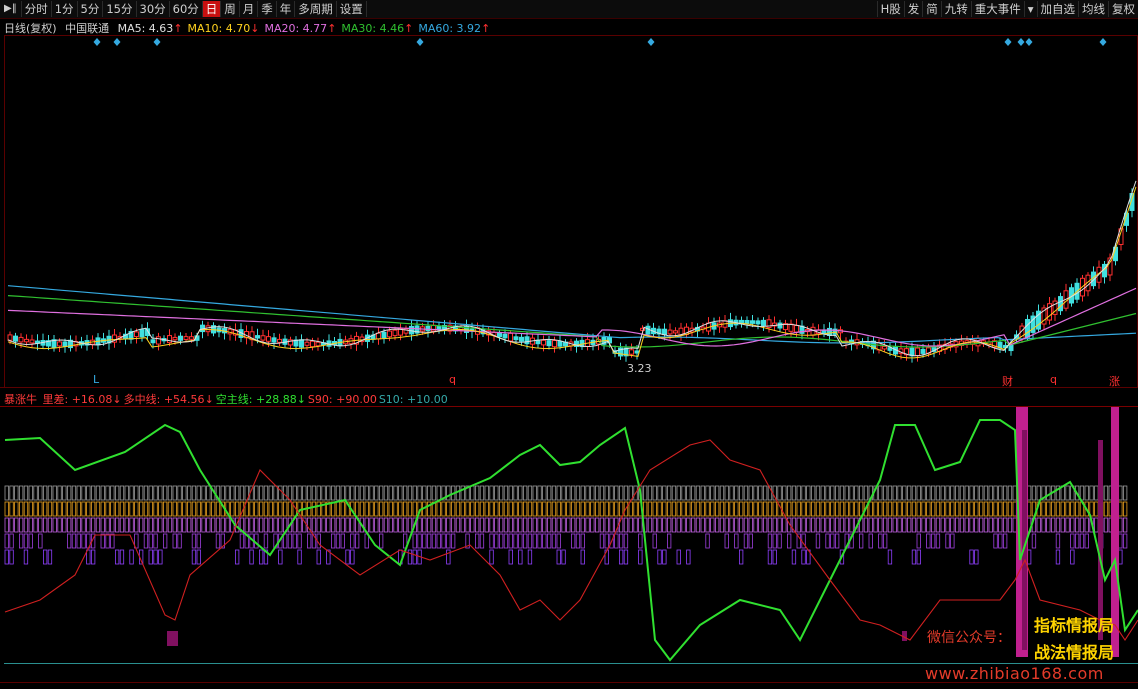  I want to click on low-price-label: 3.23, so click(639, 368).